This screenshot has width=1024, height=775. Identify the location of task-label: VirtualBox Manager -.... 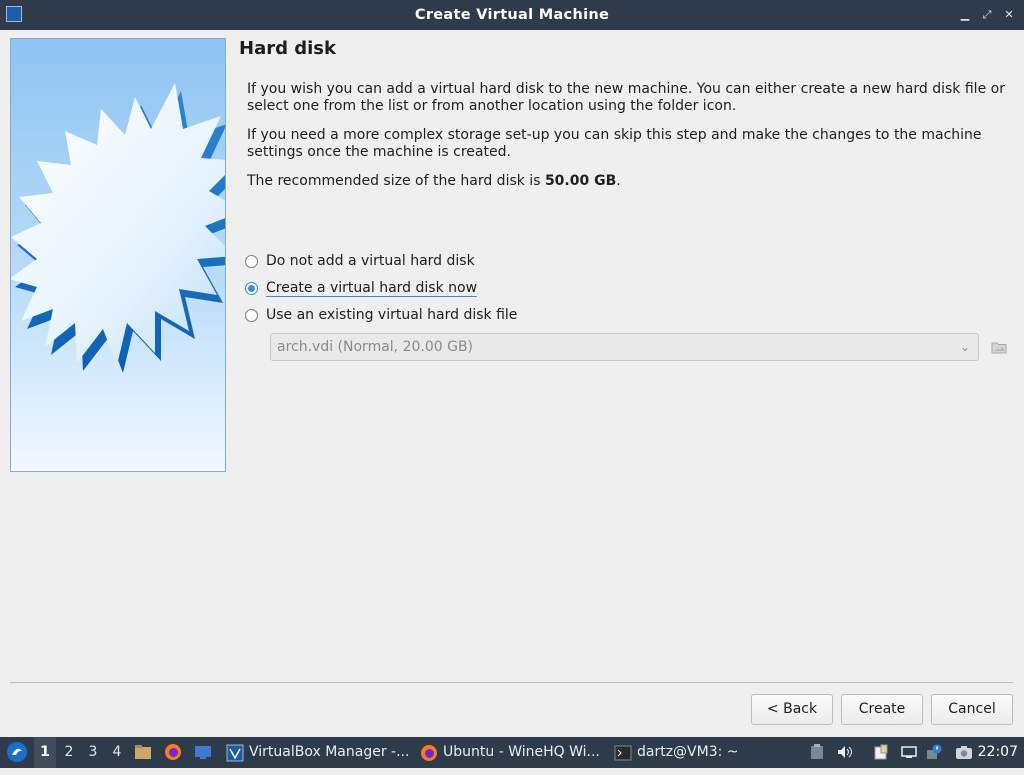
(329, 752).